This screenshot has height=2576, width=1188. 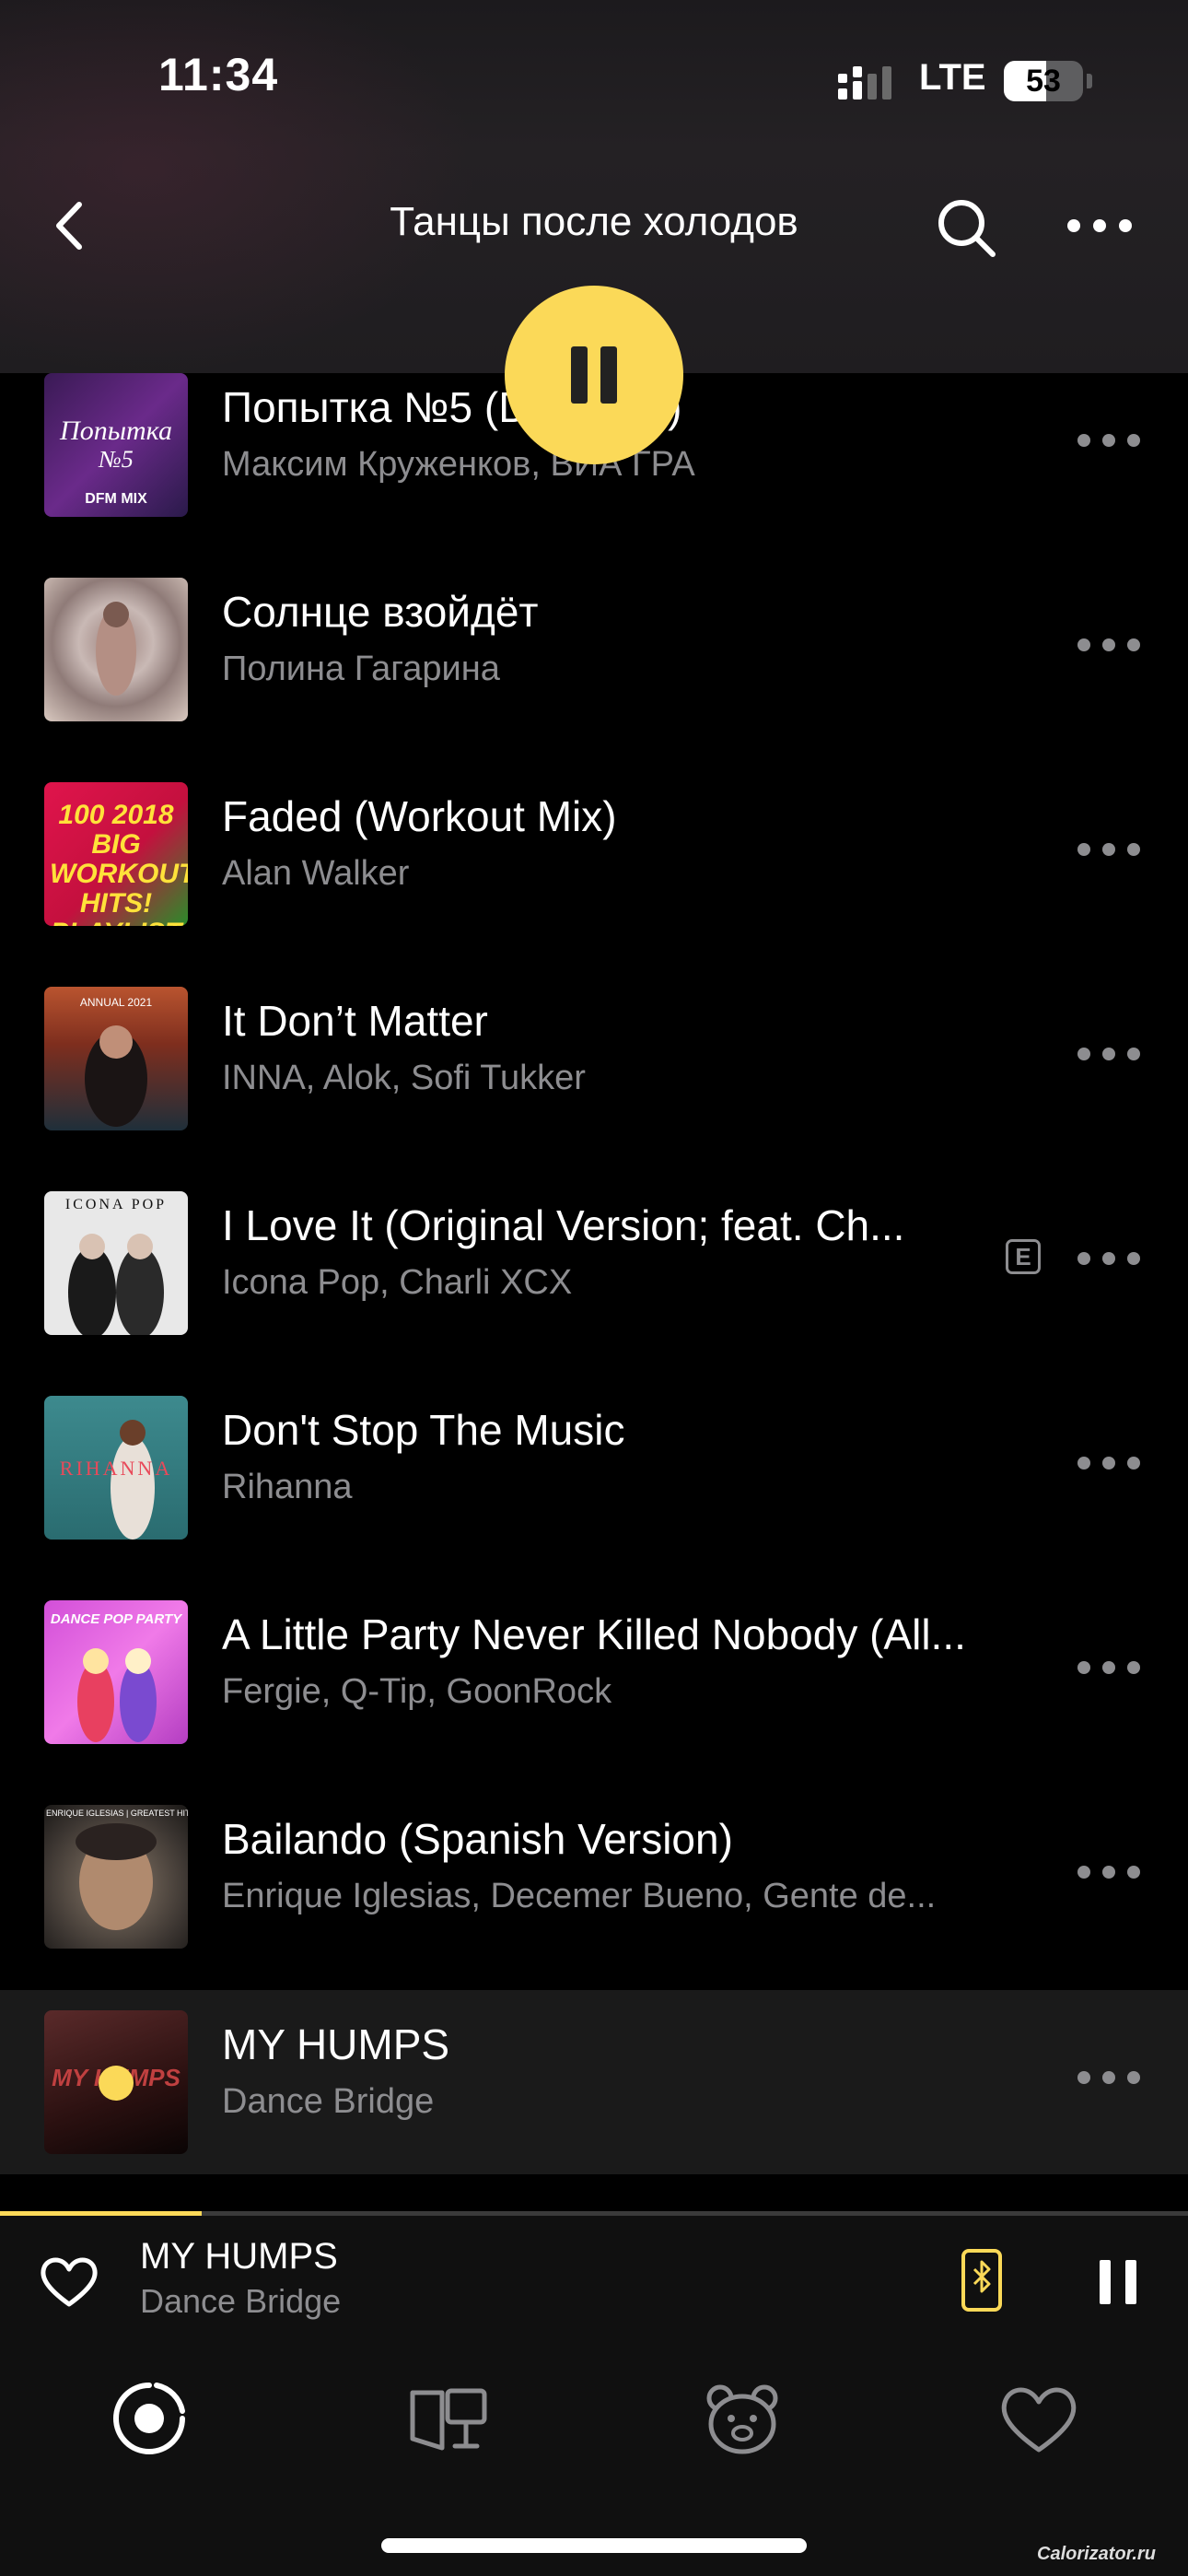 What do you see at coordinates (608, 375) in the screenshot?
I see `pause-icon-bar` at bounding box center [608, 375].